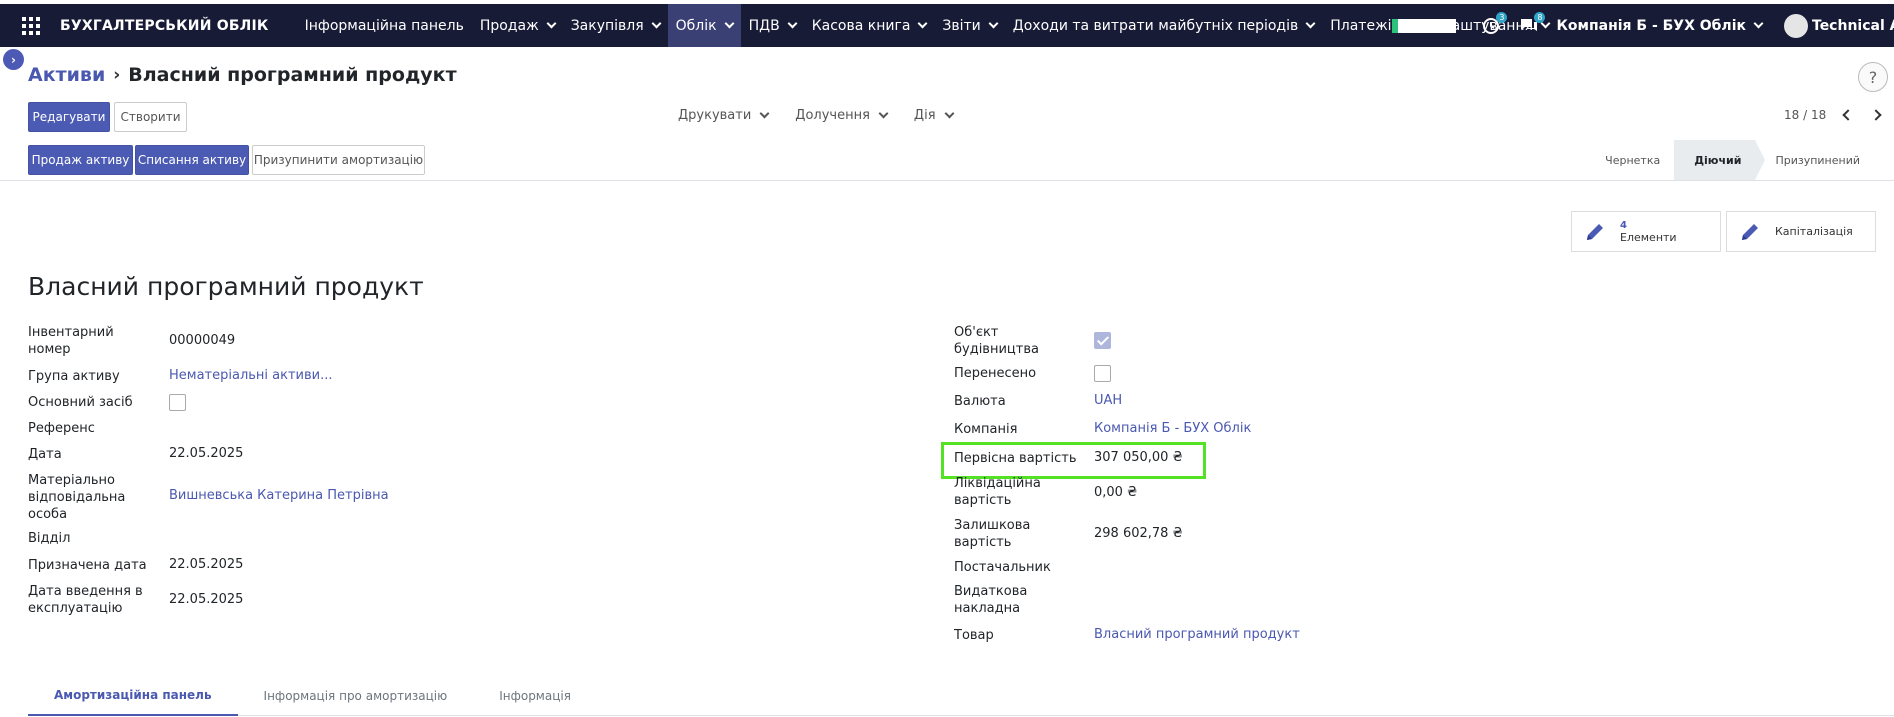  I want to click on menu-item-reports: Звіти, so click(969, 25).